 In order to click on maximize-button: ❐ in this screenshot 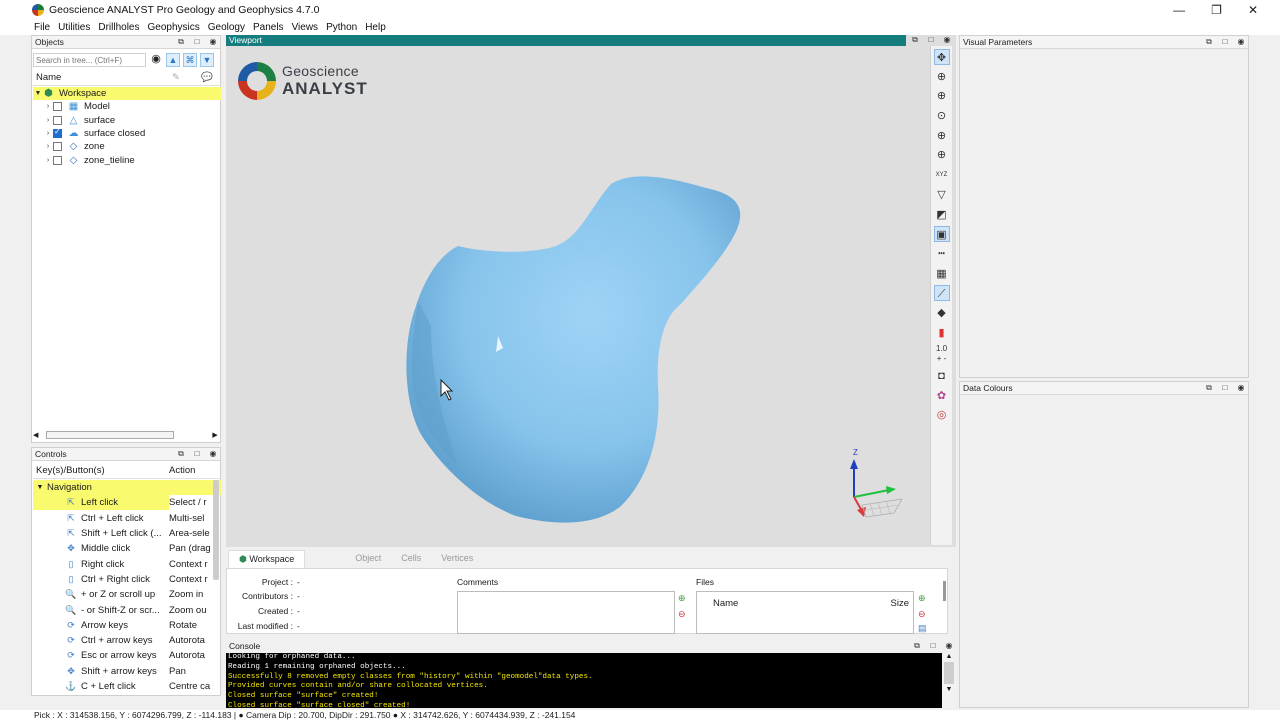, I will do `click(1216, 10)`.